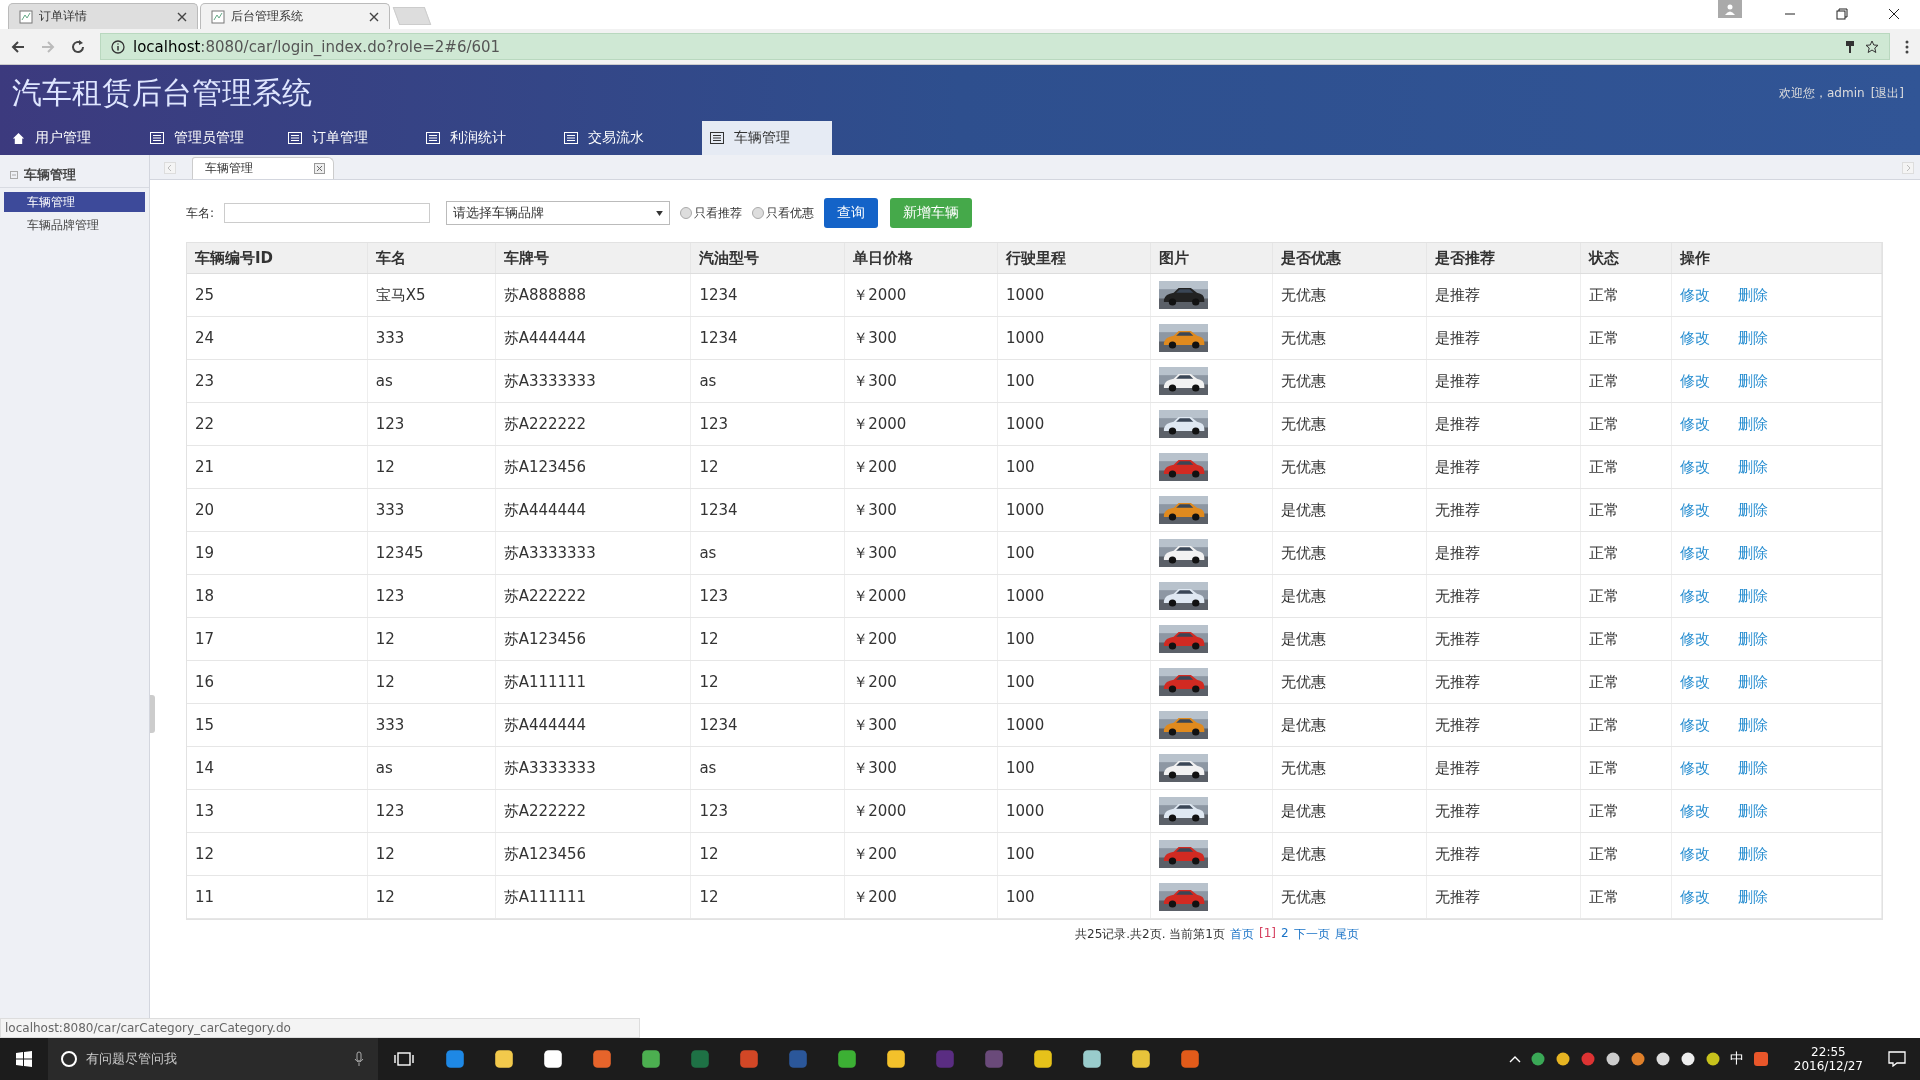 The image size is (1920, 1080). Describe the element at coordinates (78, 46) in the screenshot. I see `reload-icon` at that location.